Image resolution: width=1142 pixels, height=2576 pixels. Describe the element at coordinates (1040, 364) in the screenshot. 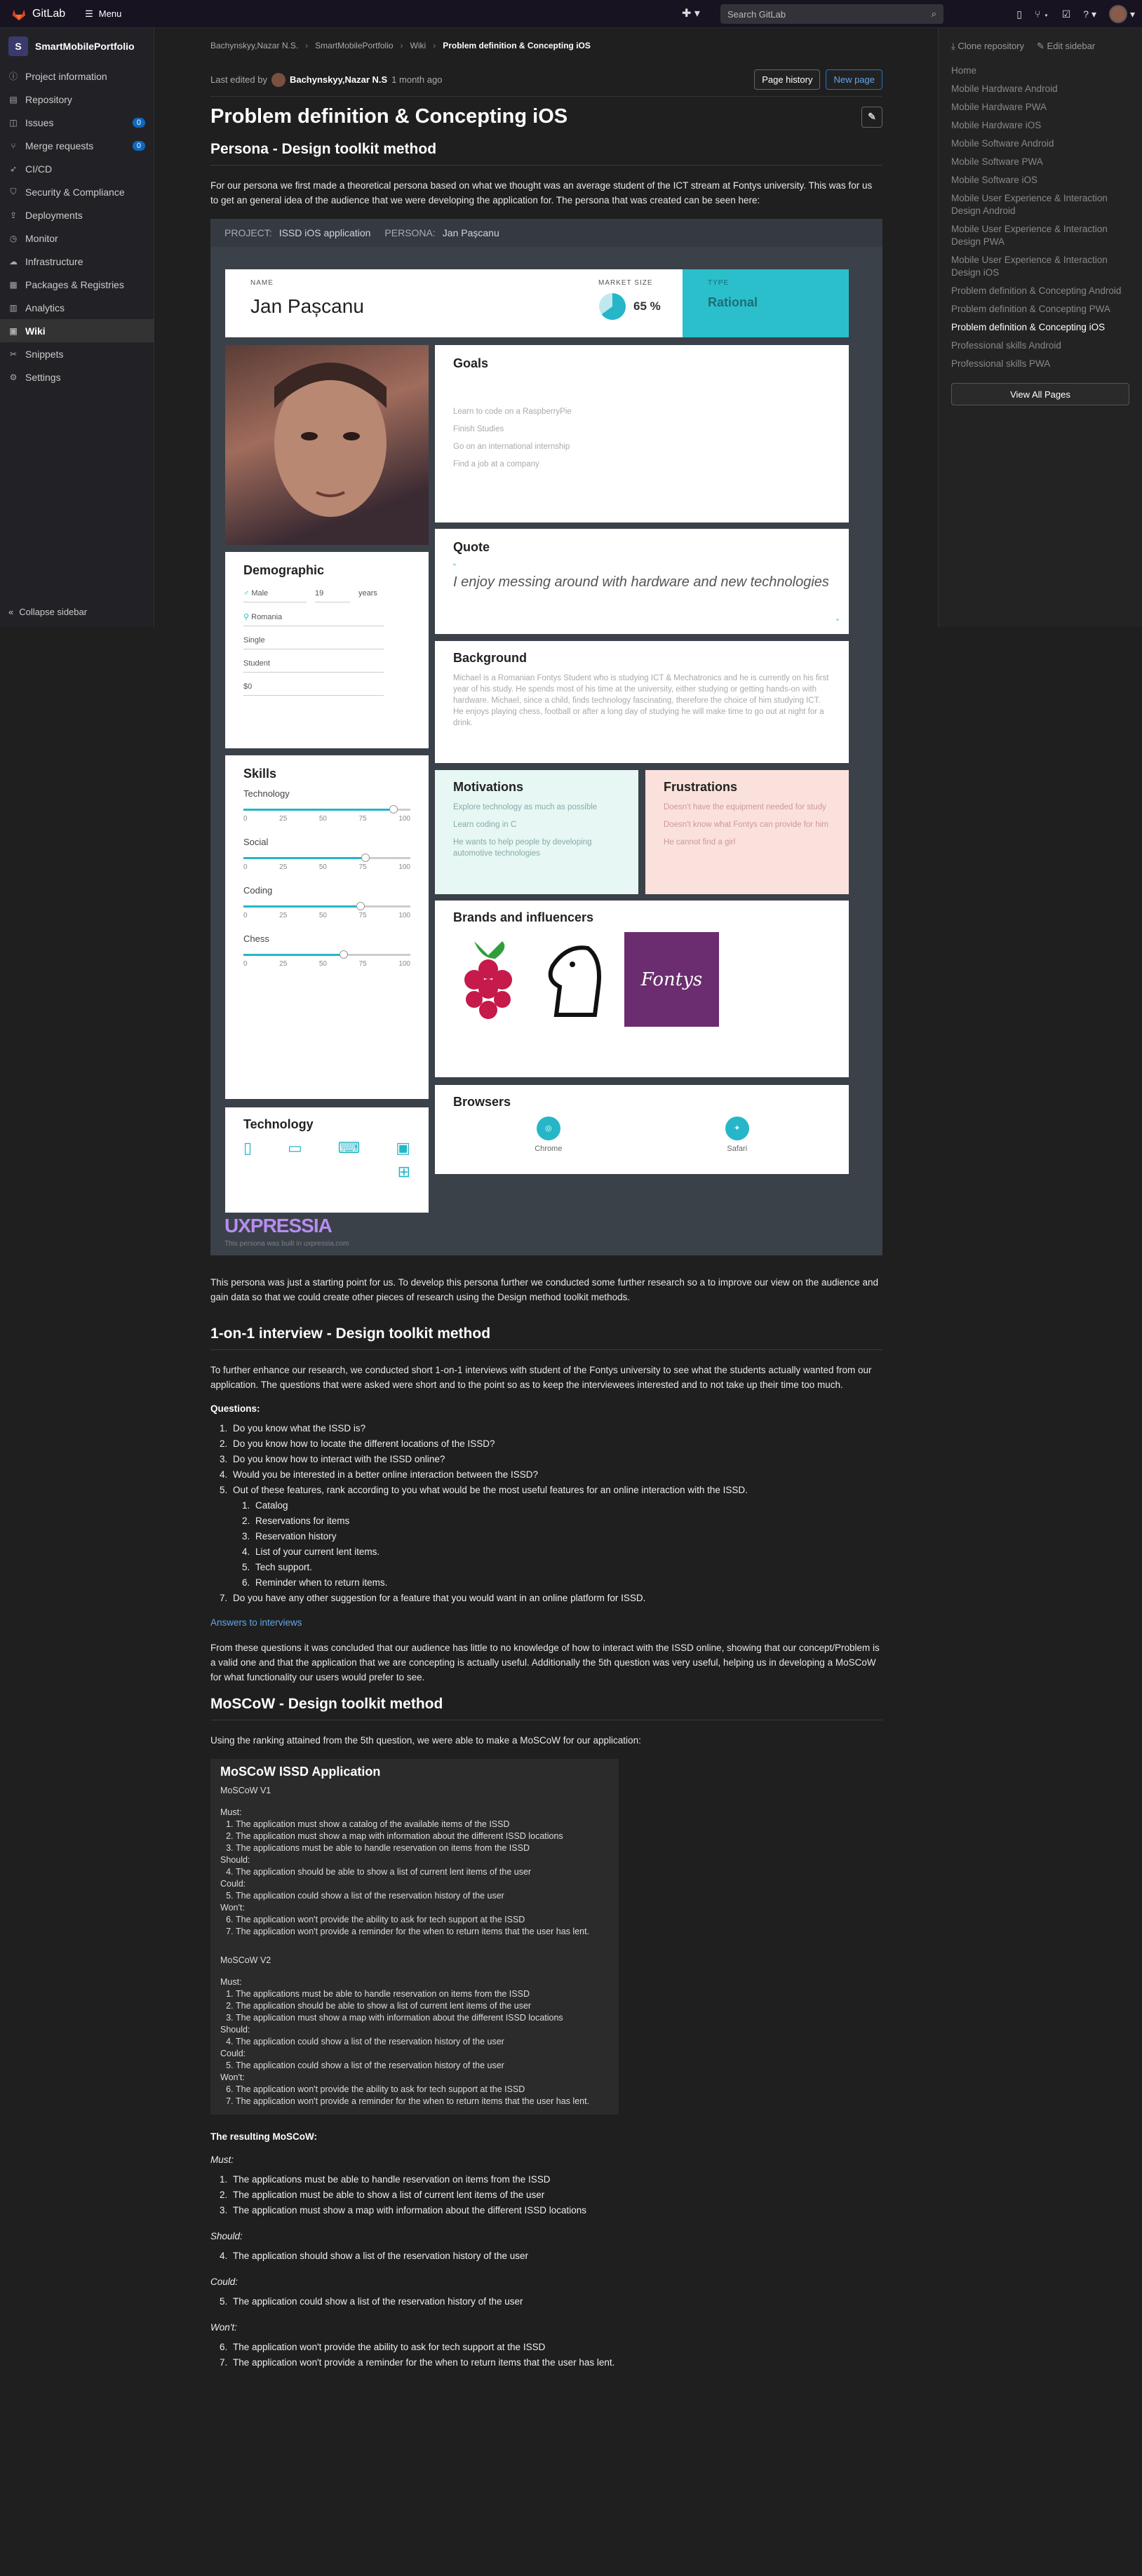

I see `wiki-page-link: Professional skills PWA` at that location.